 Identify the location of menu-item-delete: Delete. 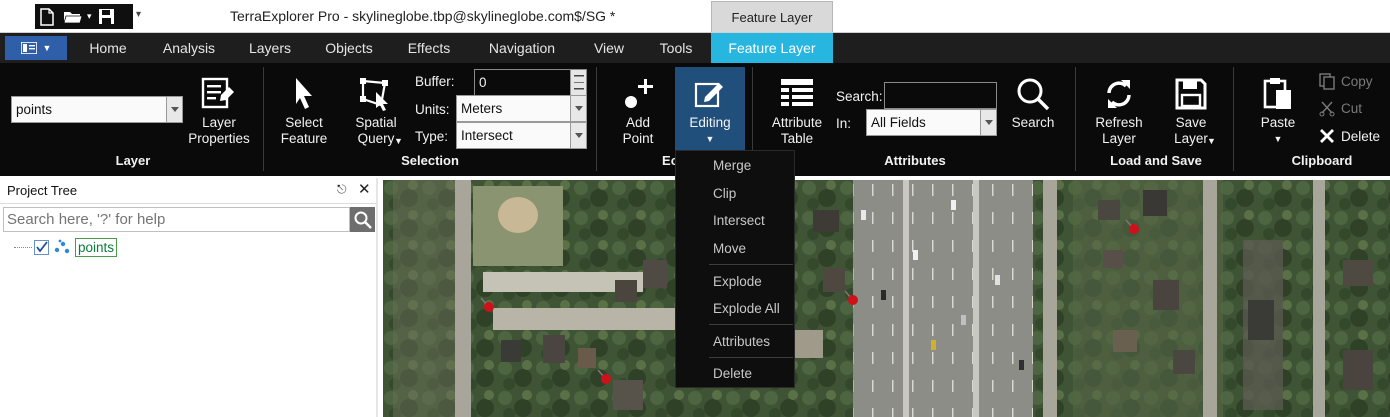
(732, 373).